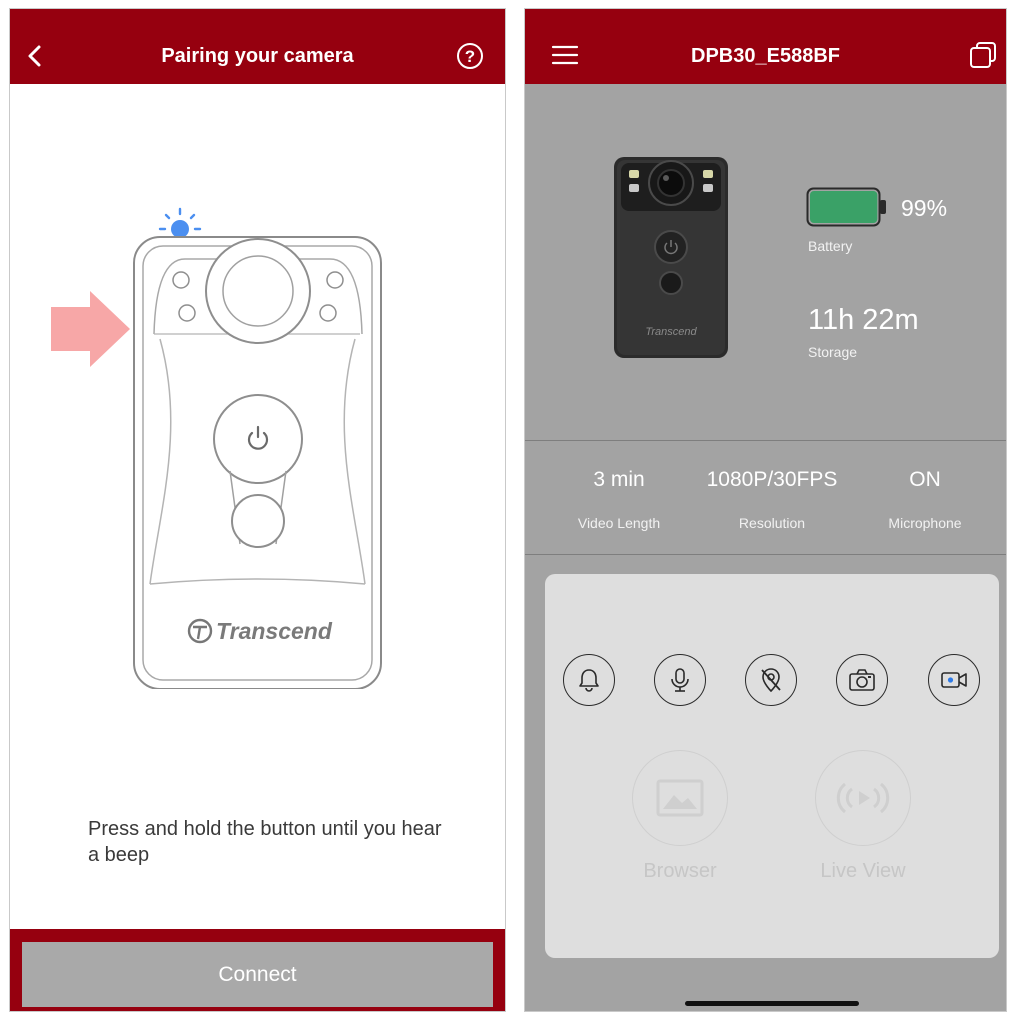  I want to click on device-name: DPB30_E588BF, so click(765, 56).